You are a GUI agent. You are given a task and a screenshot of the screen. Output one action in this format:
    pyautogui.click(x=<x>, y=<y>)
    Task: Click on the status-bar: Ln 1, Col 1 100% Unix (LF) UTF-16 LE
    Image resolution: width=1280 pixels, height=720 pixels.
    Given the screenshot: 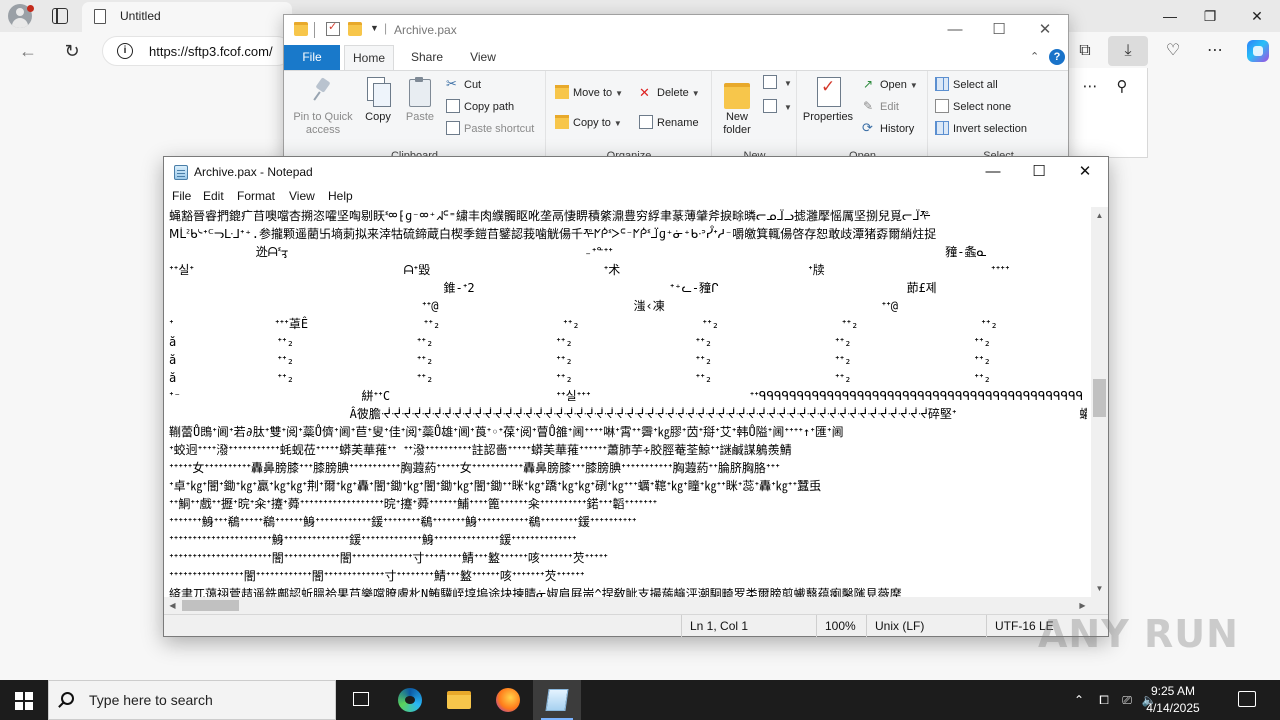 What is the action you would take?
    pyautogui.click(x=636, y=625)
    